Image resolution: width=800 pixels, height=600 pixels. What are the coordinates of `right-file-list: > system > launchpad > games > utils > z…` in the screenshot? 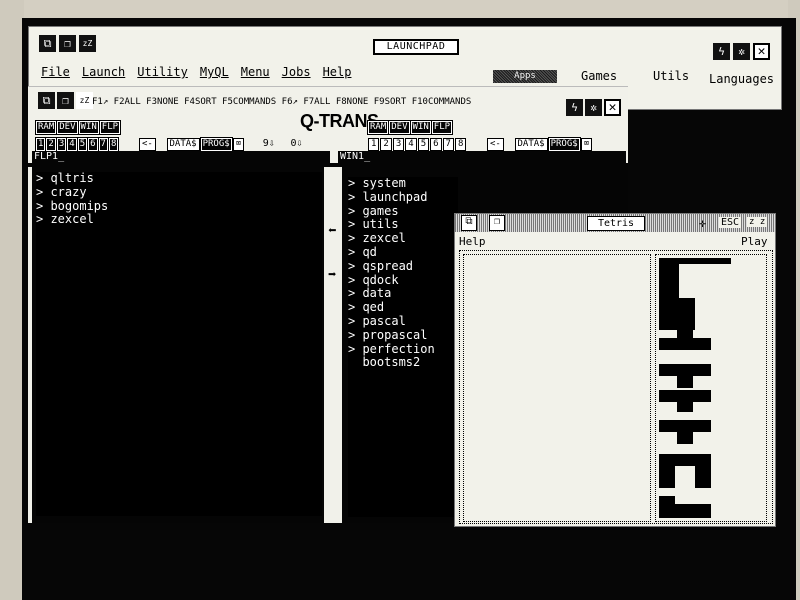 It's located at (403, 346).